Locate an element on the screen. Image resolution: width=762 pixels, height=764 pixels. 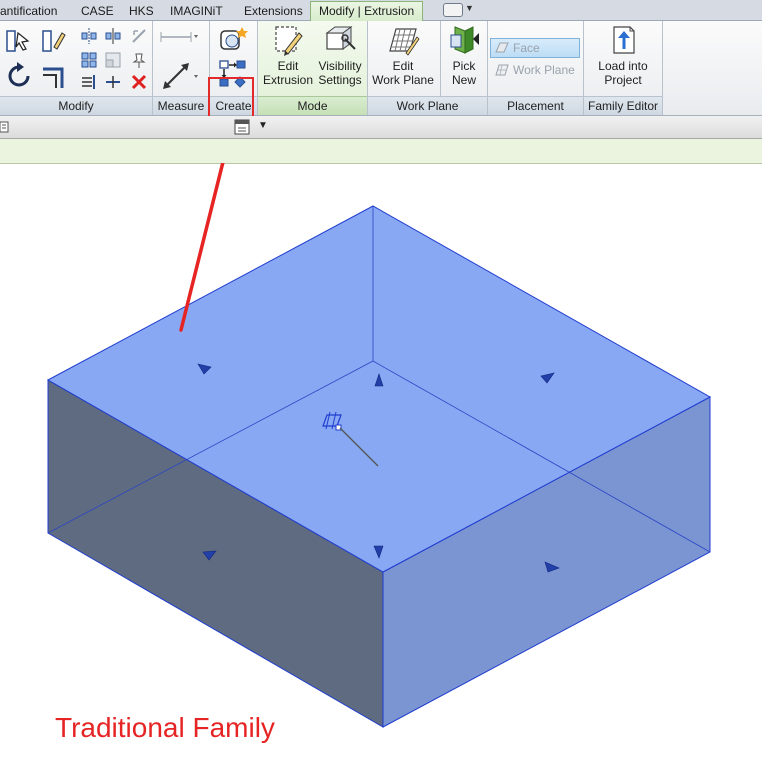
mirror-pick-axis-icon is located at coordinates (89, 36).